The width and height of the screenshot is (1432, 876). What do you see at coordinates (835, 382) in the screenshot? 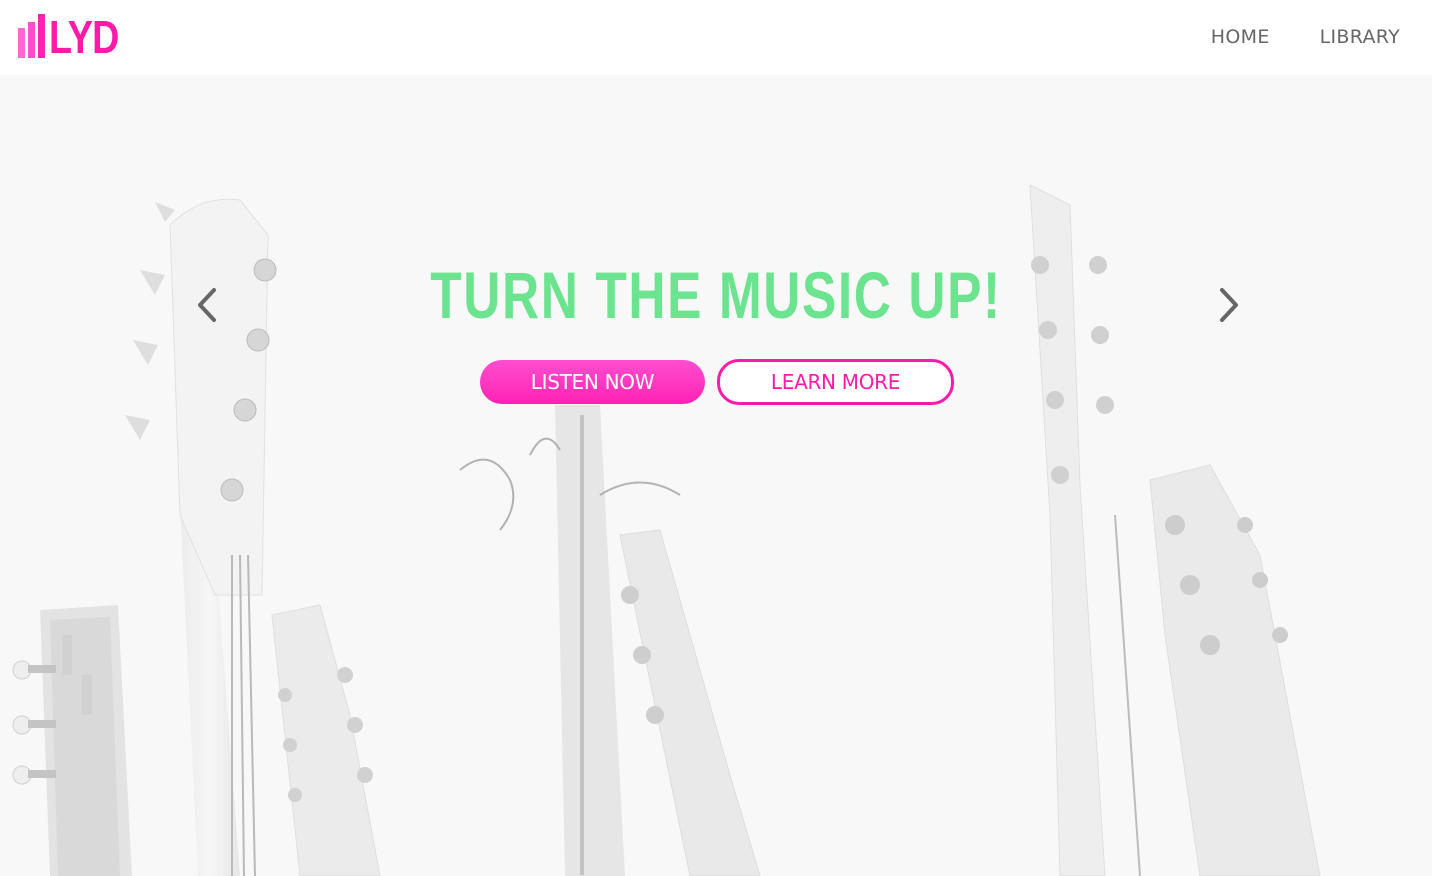
I see `learn-more-button: LEARN MORE` at bounding box center [835, 382].